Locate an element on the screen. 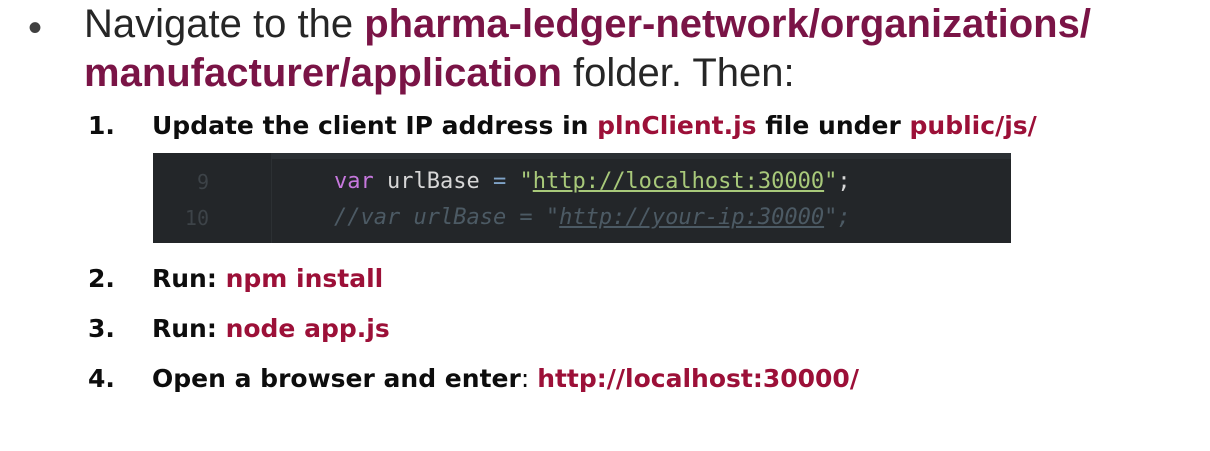 This screenshot has width=1210, height=451. line-number: 10 is located at coordinates (196, 218).